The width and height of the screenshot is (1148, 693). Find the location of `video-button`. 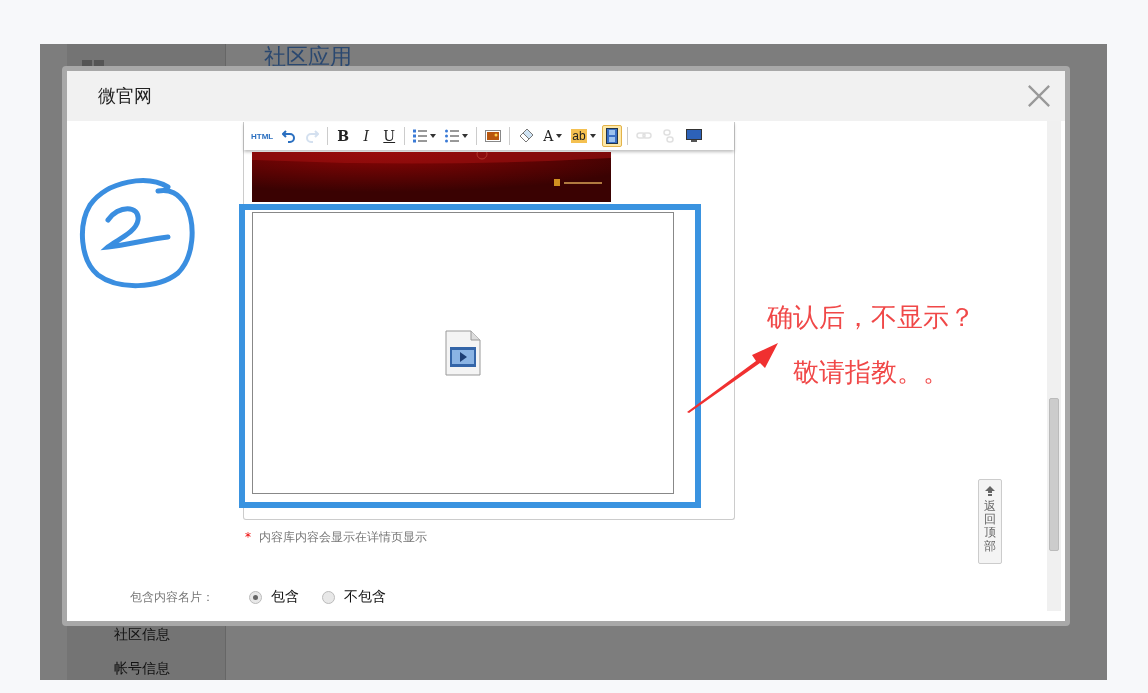

video-button is located at coordinates (611, 136).